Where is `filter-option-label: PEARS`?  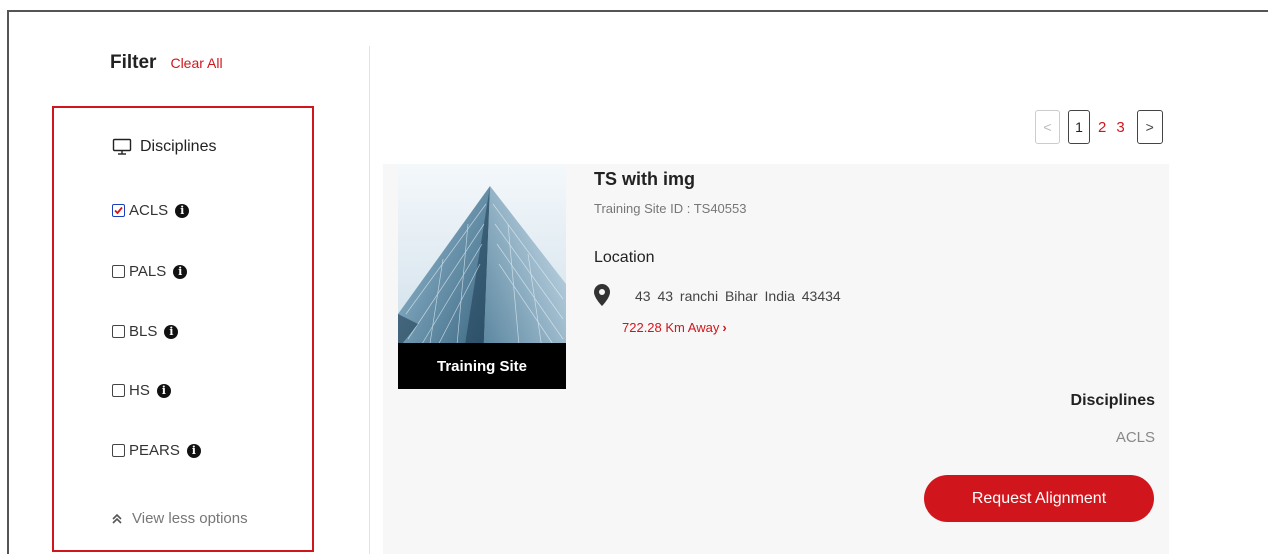
filter-option-label: PEARS is located at coordinates (154, 450).